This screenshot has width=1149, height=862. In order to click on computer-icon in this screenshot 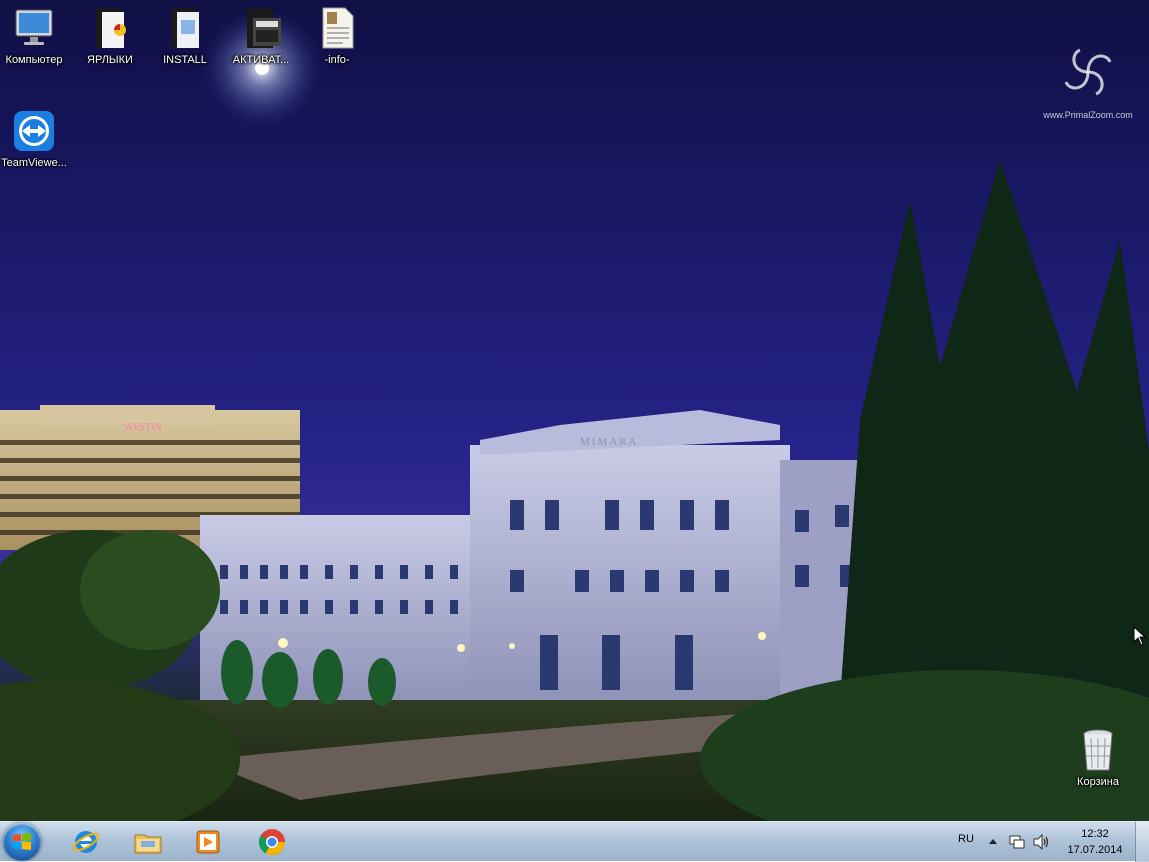, I will do `click(34, 27)`.